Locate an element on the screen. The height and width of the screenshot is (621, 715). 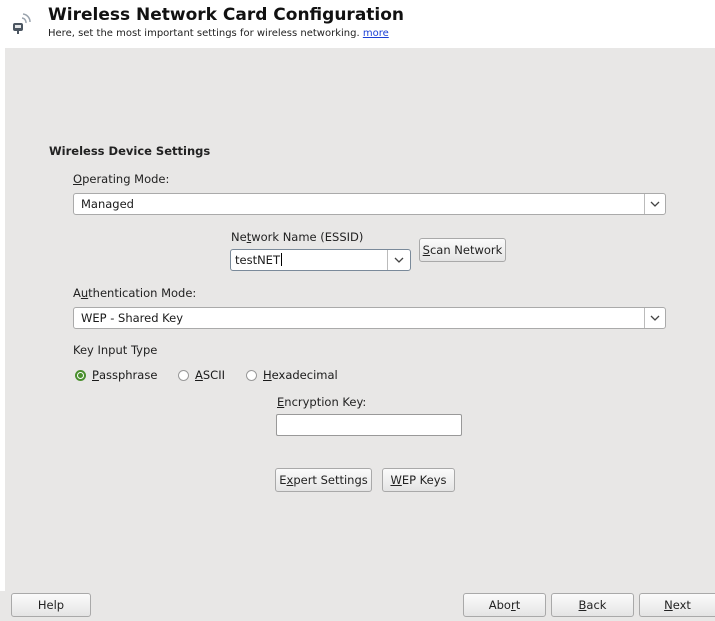
next-mnemonic: N is located at coordinates (668, 605).